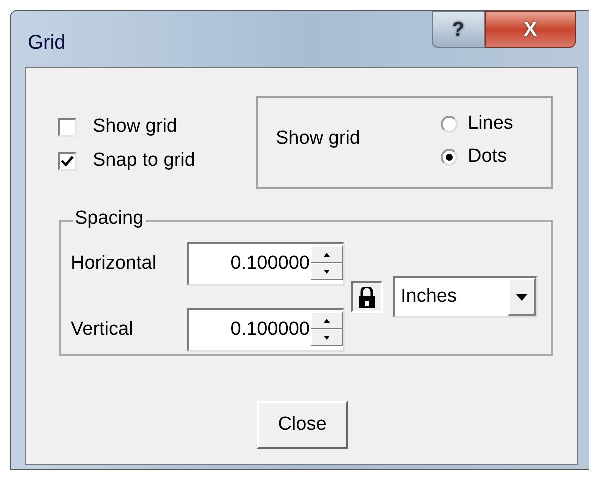 The width and height of the screenshot is (589, 479). Describe the element at coordinates (302, 425) in the screenshot. I see `close-dialog-button: Close` at that location.